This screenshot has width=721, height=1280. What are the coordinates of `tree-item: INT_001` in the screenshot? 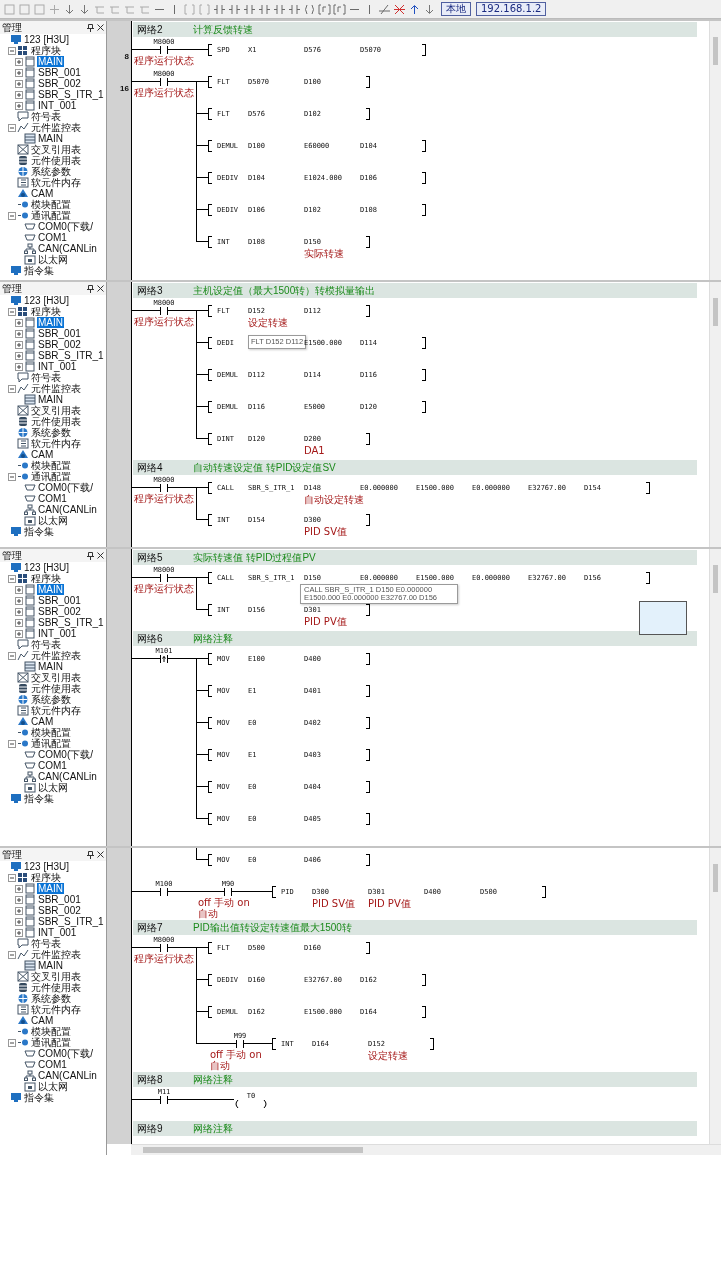 It's located at (57, 633).